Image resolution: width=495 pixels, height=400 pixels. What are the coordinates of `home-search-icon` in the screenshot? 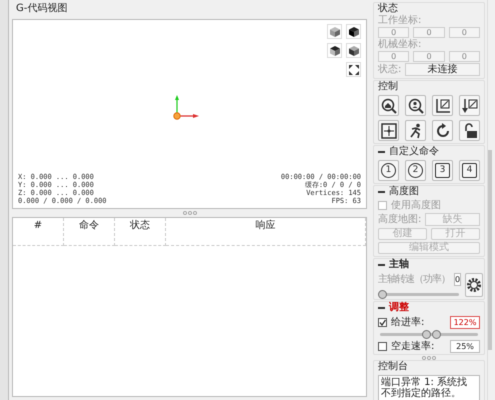 It's located at (388, 106).